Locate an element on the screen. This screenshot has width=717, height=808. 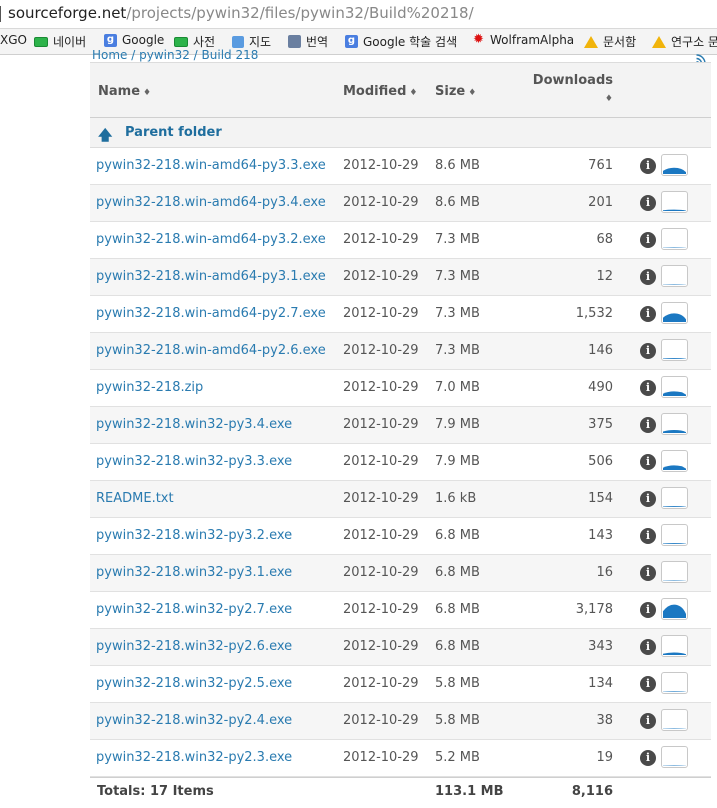
sort-icon: ♦ is located at coordinates (147, 93).